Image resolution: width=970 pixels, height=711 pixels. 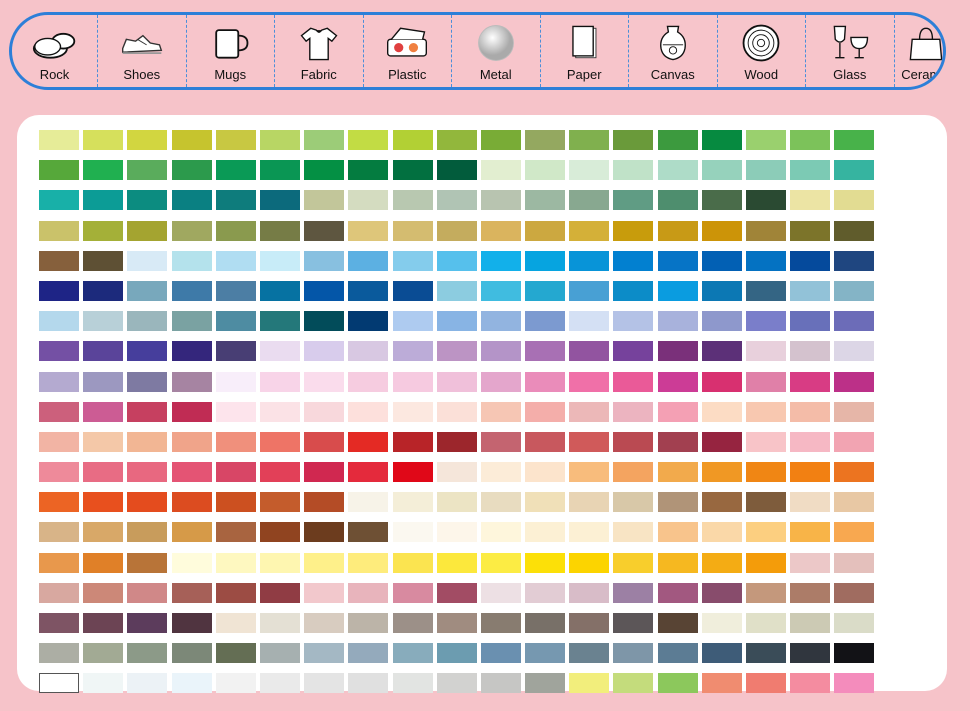 I want to click on material-tab-shoes: Shoes, so click(x=142, y=51).